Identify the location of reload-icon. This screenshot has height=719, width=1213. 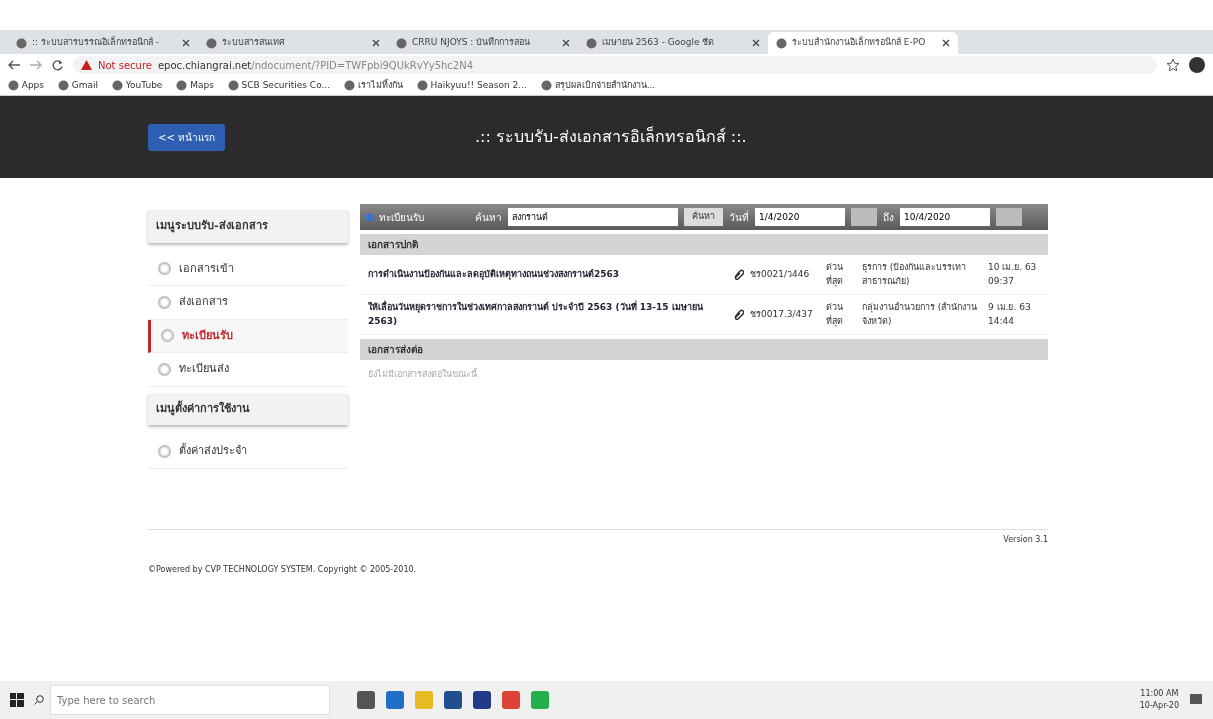
(57, 65).